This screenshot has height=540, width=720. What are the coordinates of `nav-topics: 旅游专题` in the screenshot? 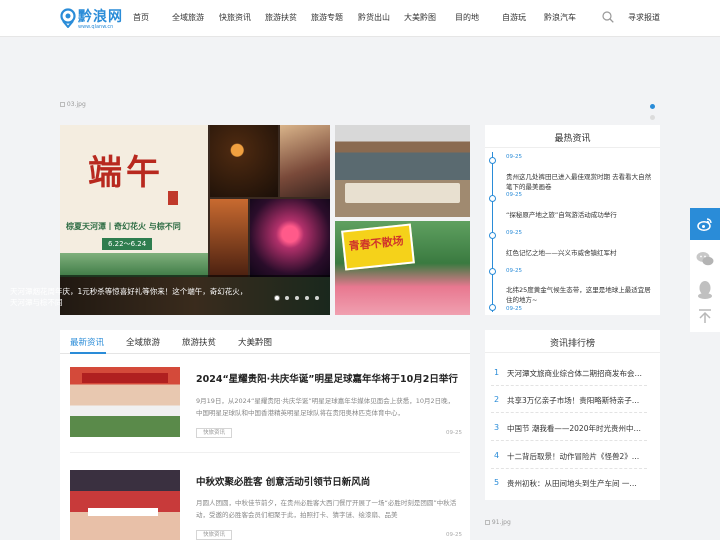 It's located at (327, 17).